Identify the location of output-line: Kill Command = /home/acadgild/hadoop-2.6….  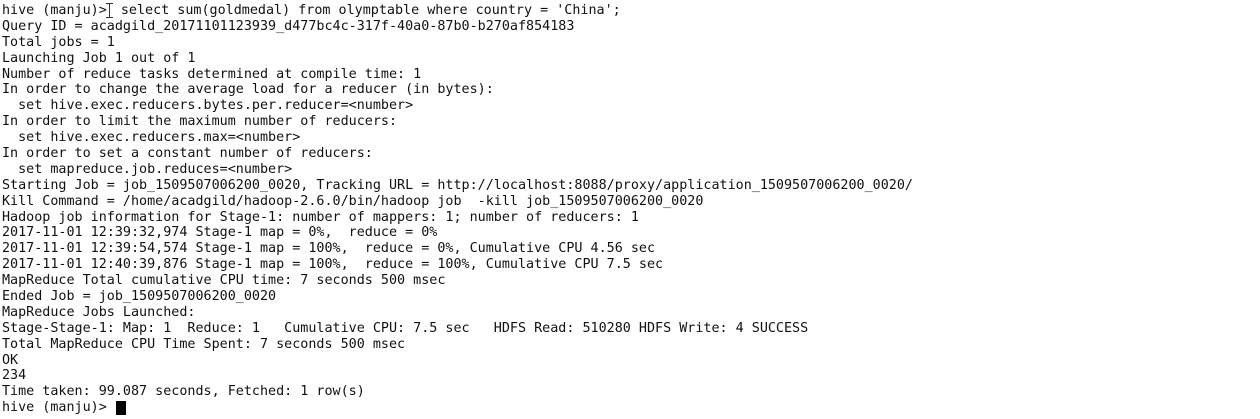
(353, 201).